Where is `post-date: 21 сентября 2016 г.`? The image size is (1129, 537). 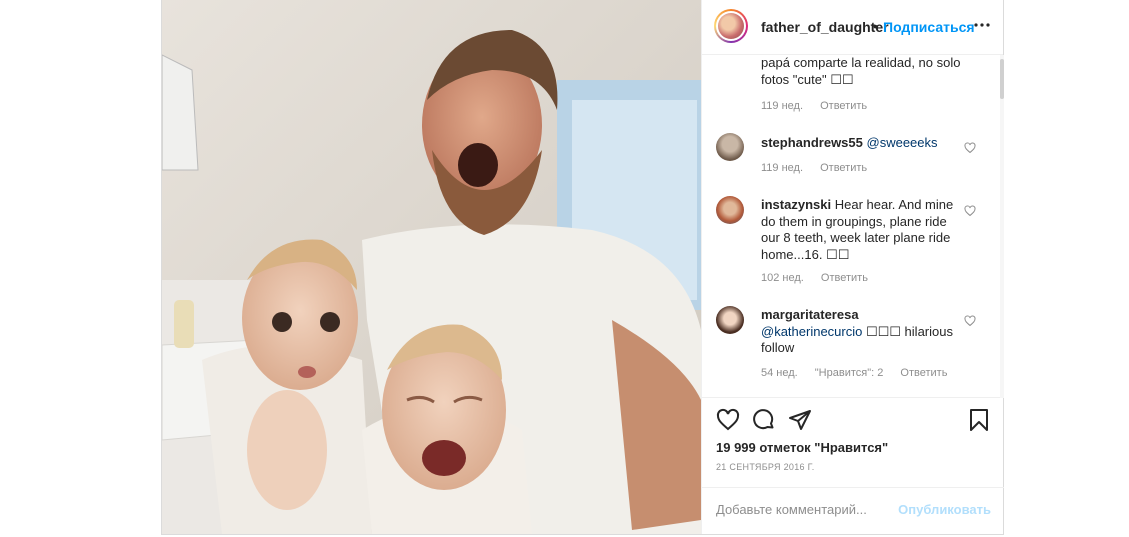
post-date: 21 сентября 2016 г. is located at coordinates (765, 467).